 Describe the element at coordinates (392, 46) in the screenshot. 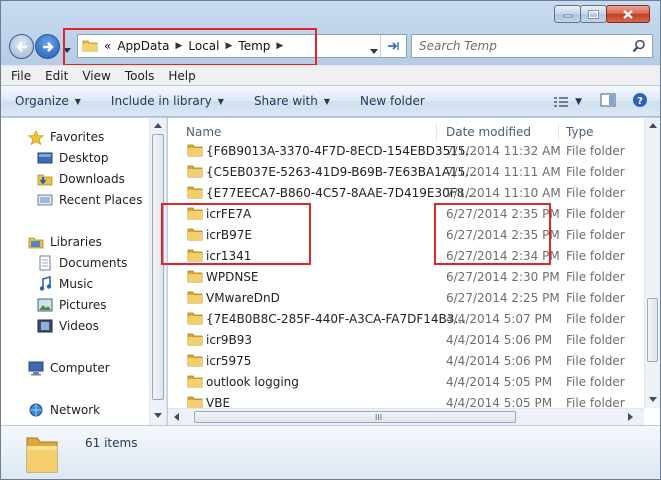

I see `refresh-button` at that location.